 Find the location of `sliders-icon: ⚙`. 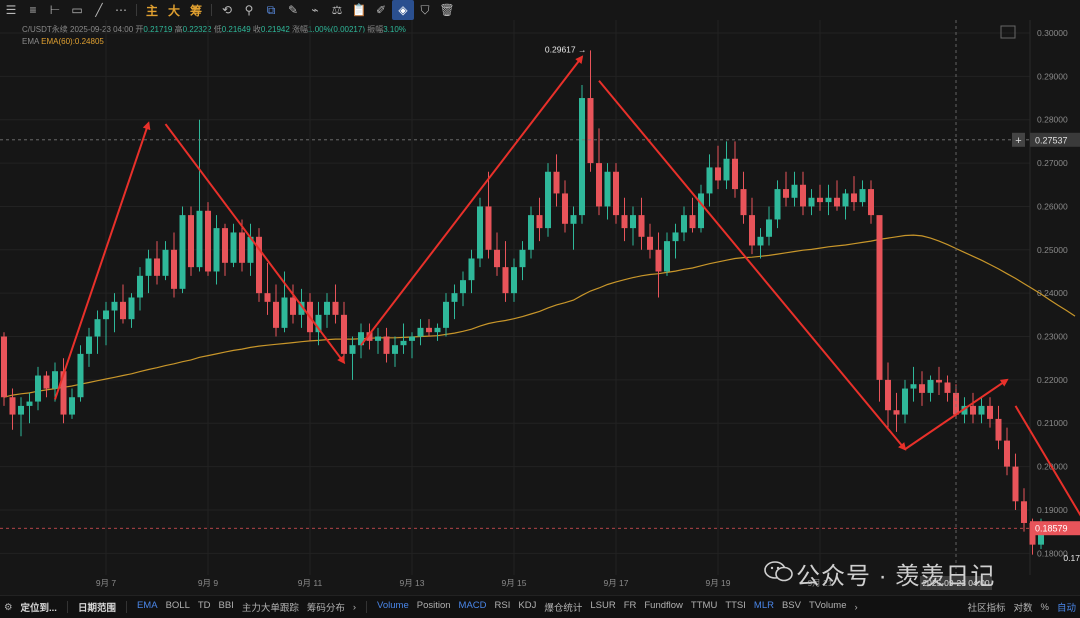

sliders-icon: ⚙ is located at coordinates (8, 607).